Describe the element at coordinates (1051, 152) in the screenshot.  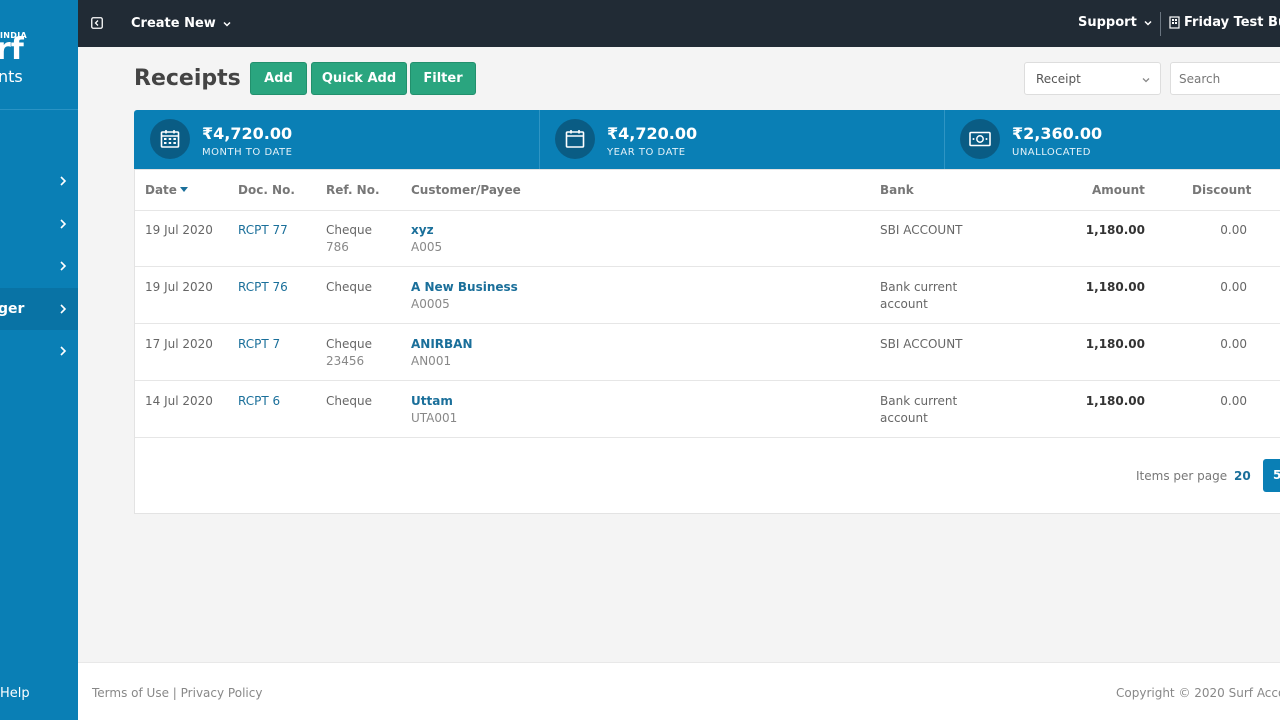
I see `stat-label: UNALLOCATED` at that location.